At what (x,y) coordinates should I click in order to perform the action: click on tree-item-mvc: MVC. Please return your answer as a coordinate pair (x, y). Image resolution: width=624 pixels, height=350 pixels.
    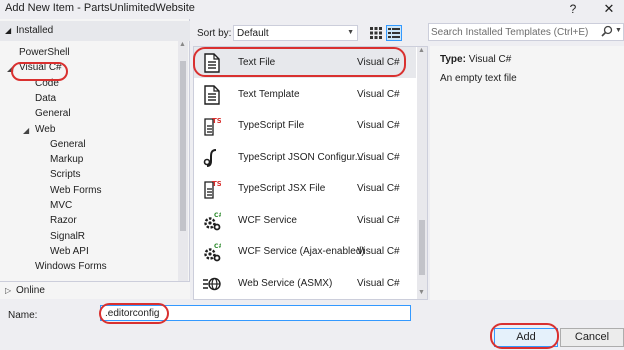
    Looking at the image, I should click on (61, 205).